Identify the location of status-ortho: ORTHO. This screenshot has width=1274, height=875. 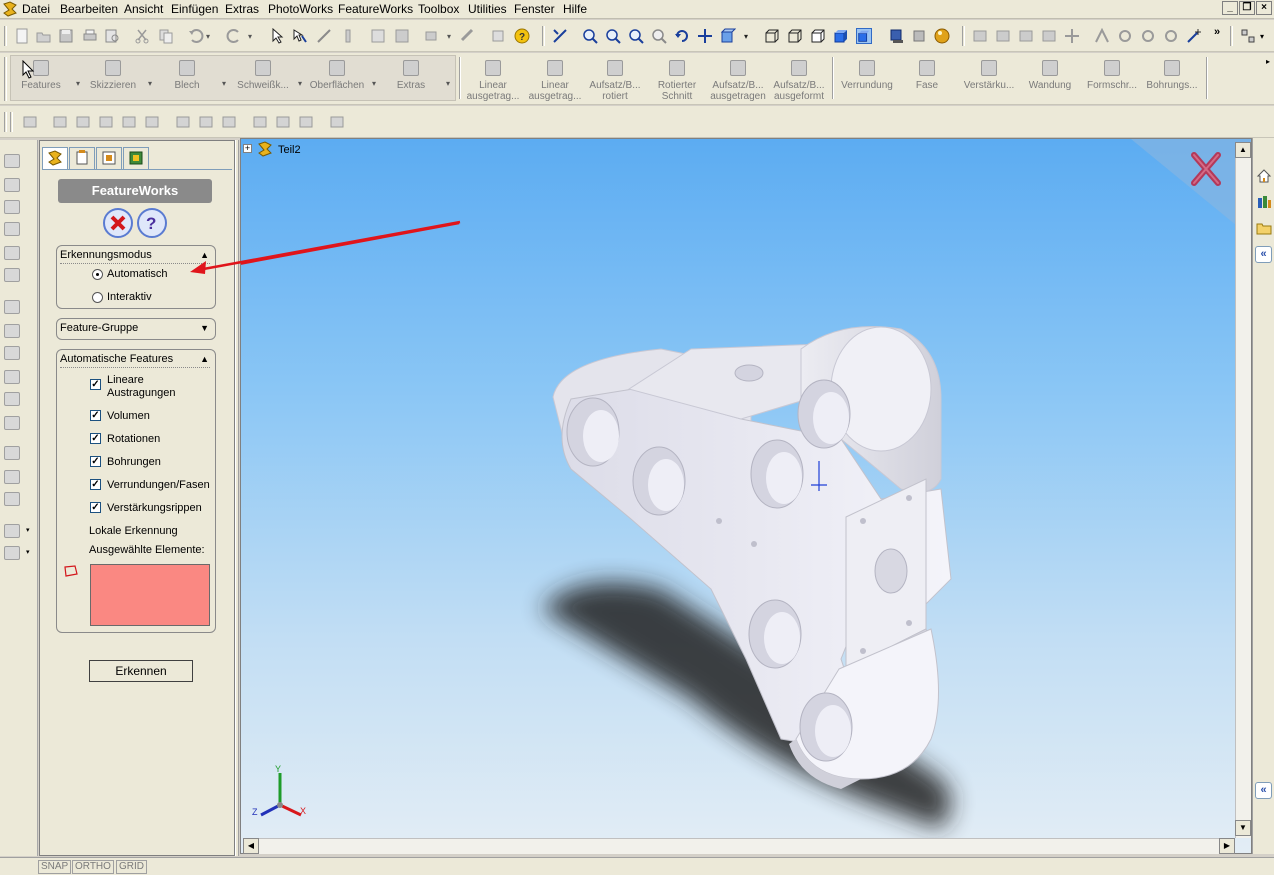
(93, 867).